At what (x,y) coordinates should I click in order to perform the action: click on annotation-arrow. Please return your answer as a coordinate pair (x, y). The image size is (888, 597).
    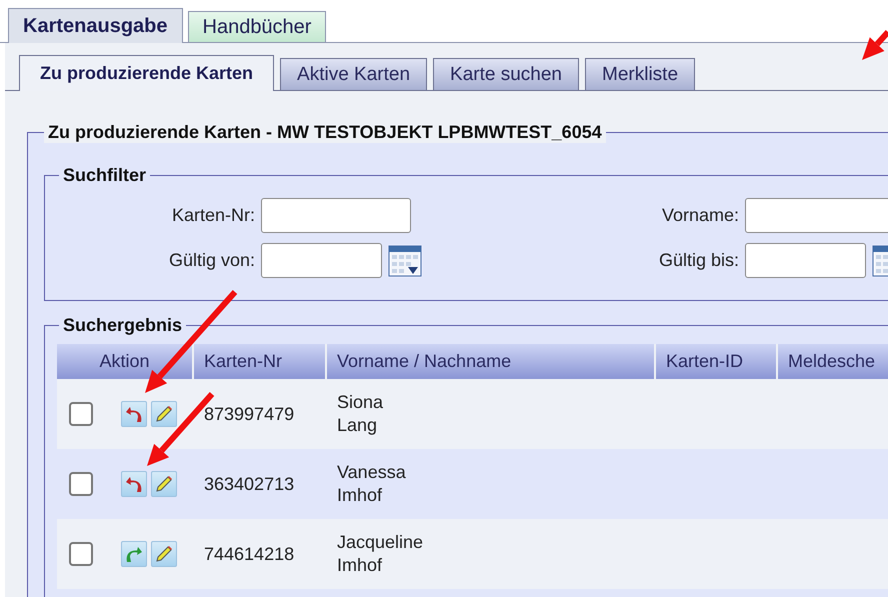
    Looking at the image, I should click on (875, 45).